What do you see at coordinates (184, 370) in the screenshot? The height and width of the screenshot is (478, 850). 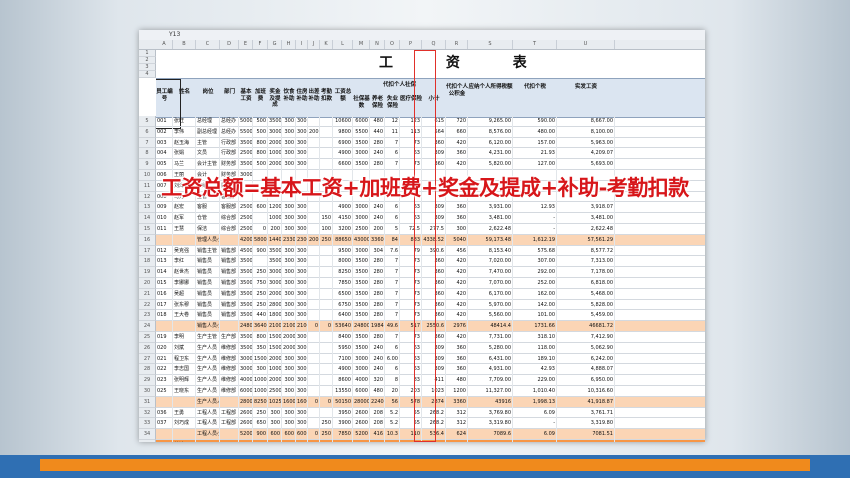 I see `table-cell: 李志国` at bounding box center [184, 370].